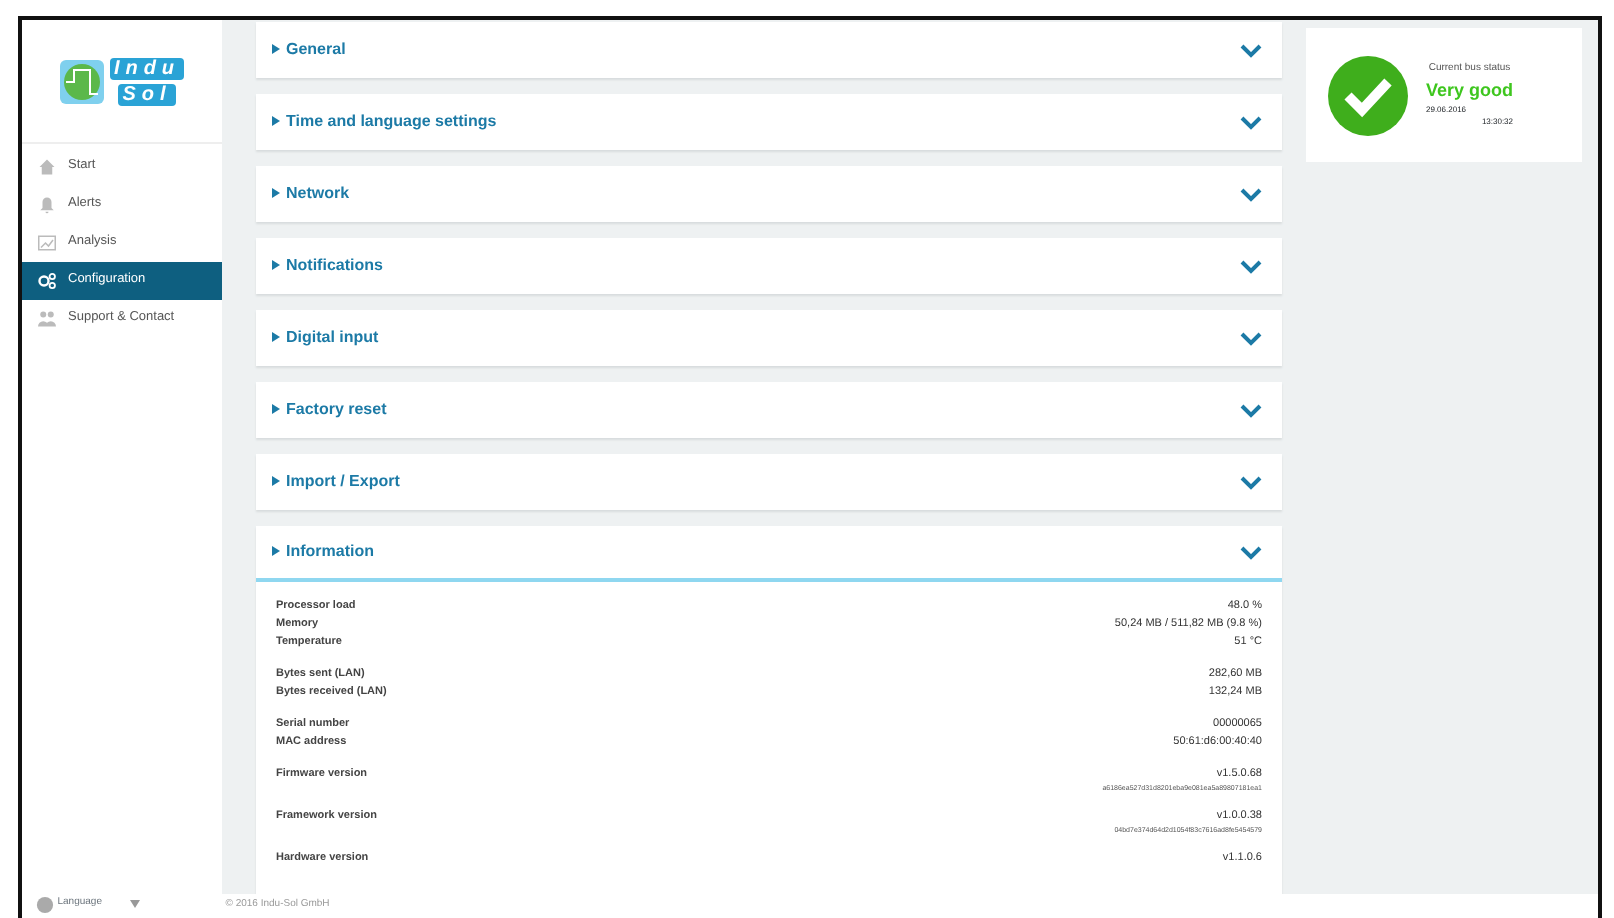 The width and height of the screenshot is (1614, 918). Describe the element at coordinates (1368, 95) in the screenshot. I see `checkmark-icon` at that location.